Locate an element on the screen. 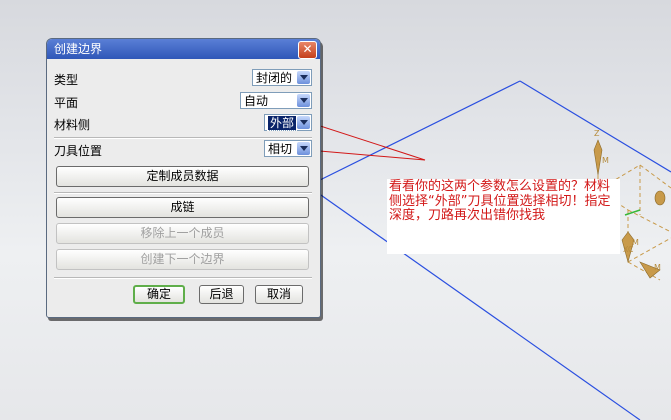 The width and height of the screenshot is (671, 420). plane-value: 自动 is located at coordinates (256, 101).